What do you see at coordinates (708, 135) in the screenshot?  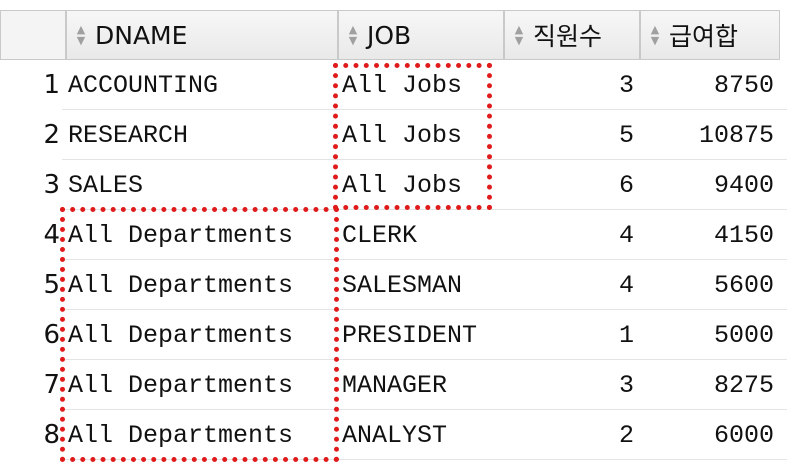 I see `cell-salary-sum: 10875` at bounding box center [708, 135].